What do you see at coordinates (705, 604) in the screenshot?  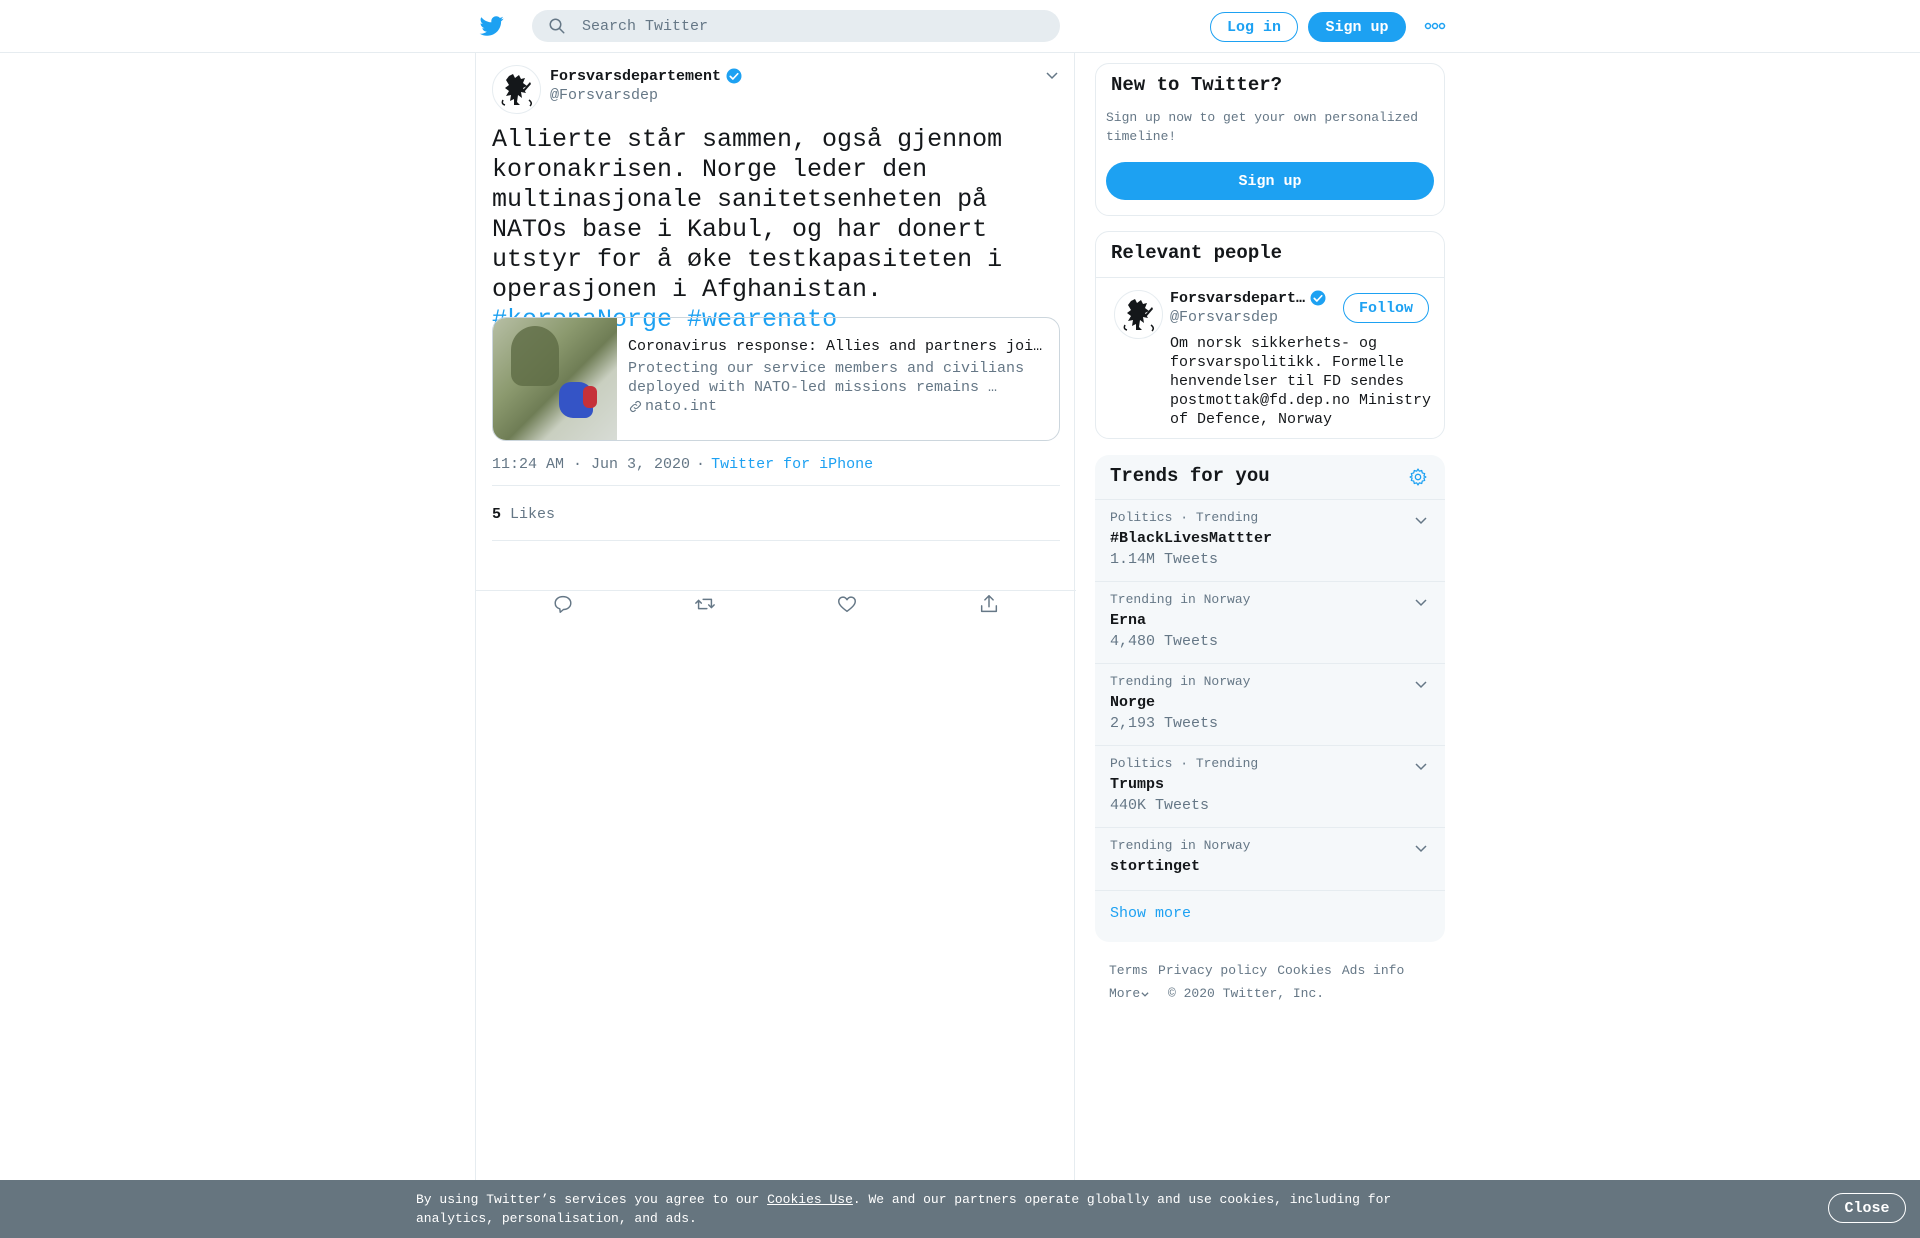 I see `retweet-icon` at bounding box center [705, 604].